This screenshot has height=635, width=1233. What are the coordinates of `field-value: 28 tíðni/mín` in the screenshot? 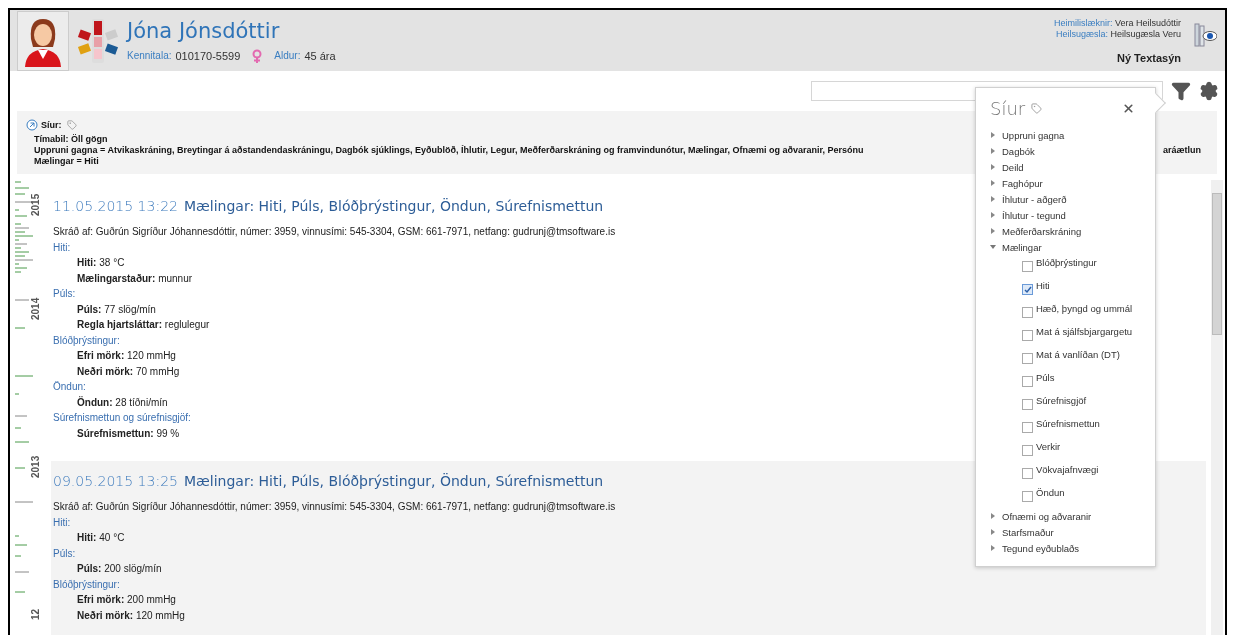 It's located at (141, 402).